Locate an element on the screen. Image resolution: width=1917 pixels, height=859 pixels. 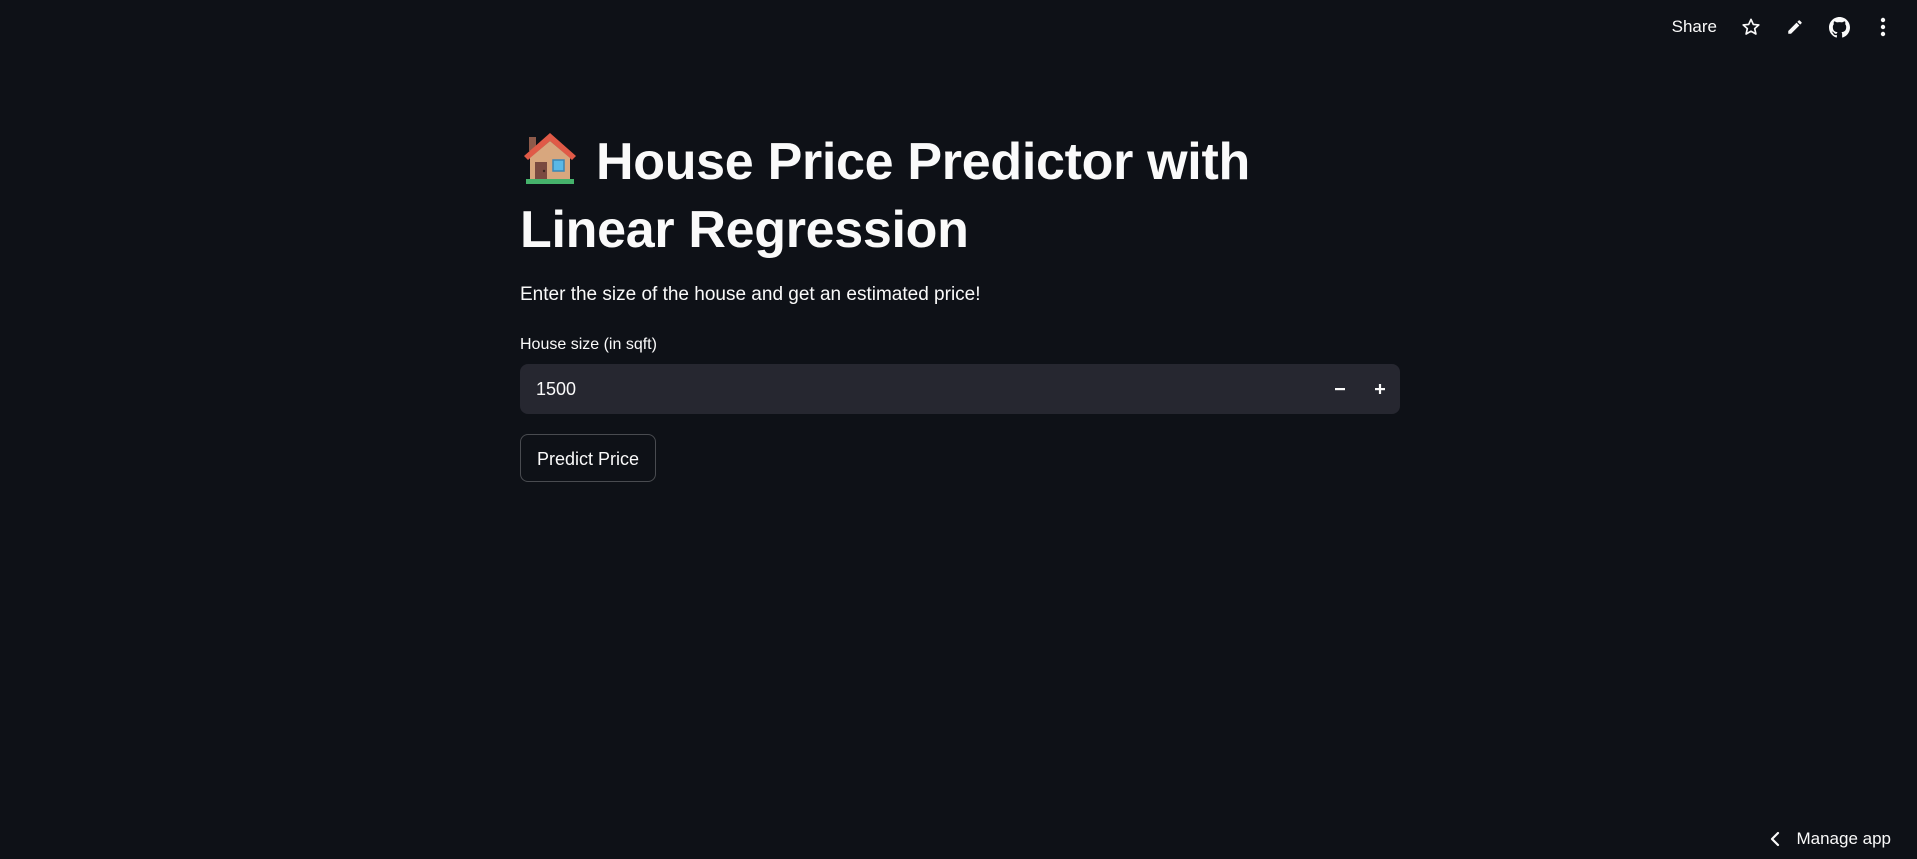
house-size-number-input is located at coordinates (960, 389).